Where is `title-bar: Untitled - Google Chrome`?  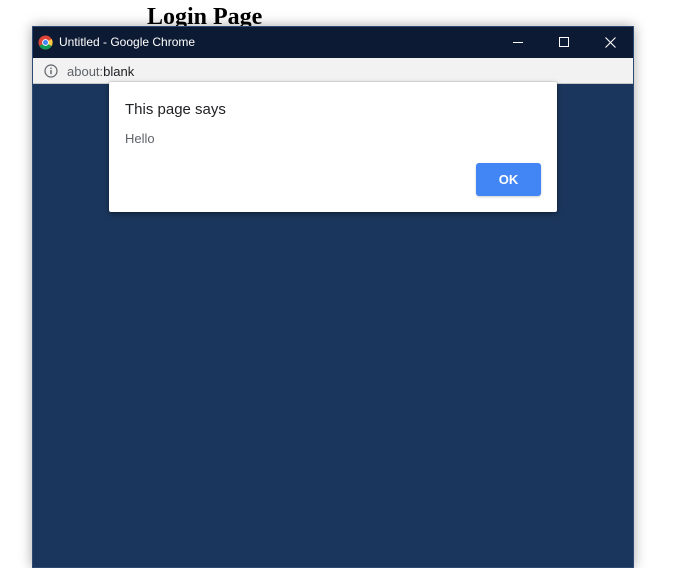 title-bar: Untitled - Google Chrome is located at coordinates (333, 42).